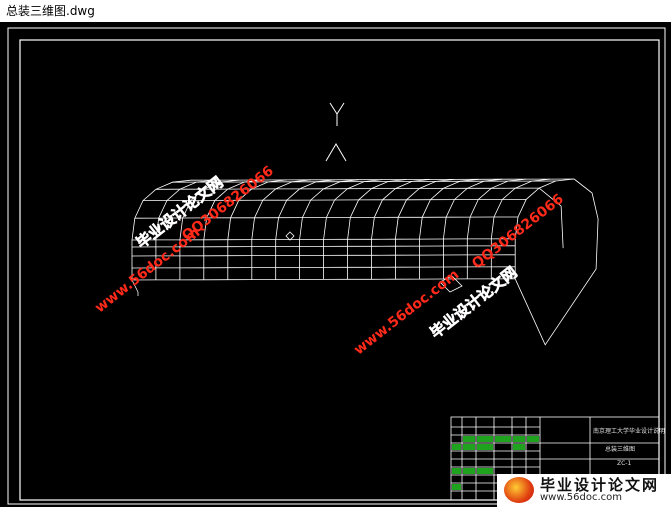 The image size is (671, 507). I want to click on y-axis-indicator, so click(336, 132).